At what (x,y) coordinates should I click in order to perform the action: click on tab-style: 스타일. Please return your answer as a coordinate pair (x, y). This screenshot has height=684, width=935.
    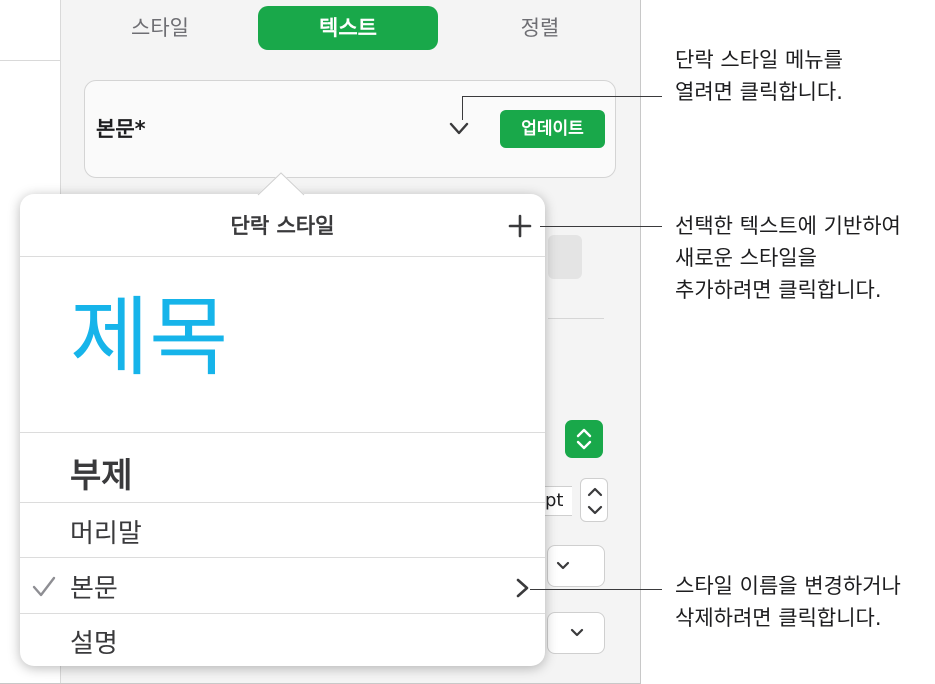
    Looking at the image, I should click on (160, 28).